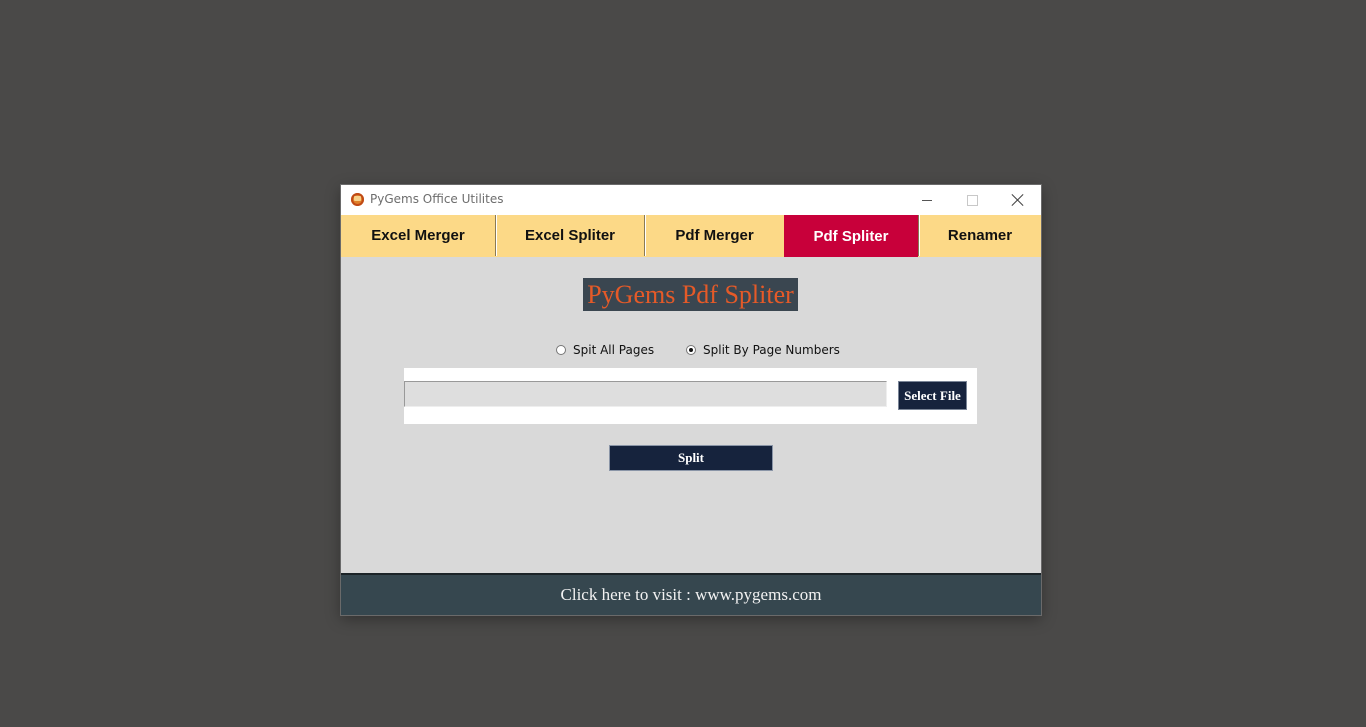 This screenshot has height=727, width=1366. What do you see at coordinates (932, 395) in the screenshot?
I see `select-file-button: Select File` at bounding box center [932, 395].